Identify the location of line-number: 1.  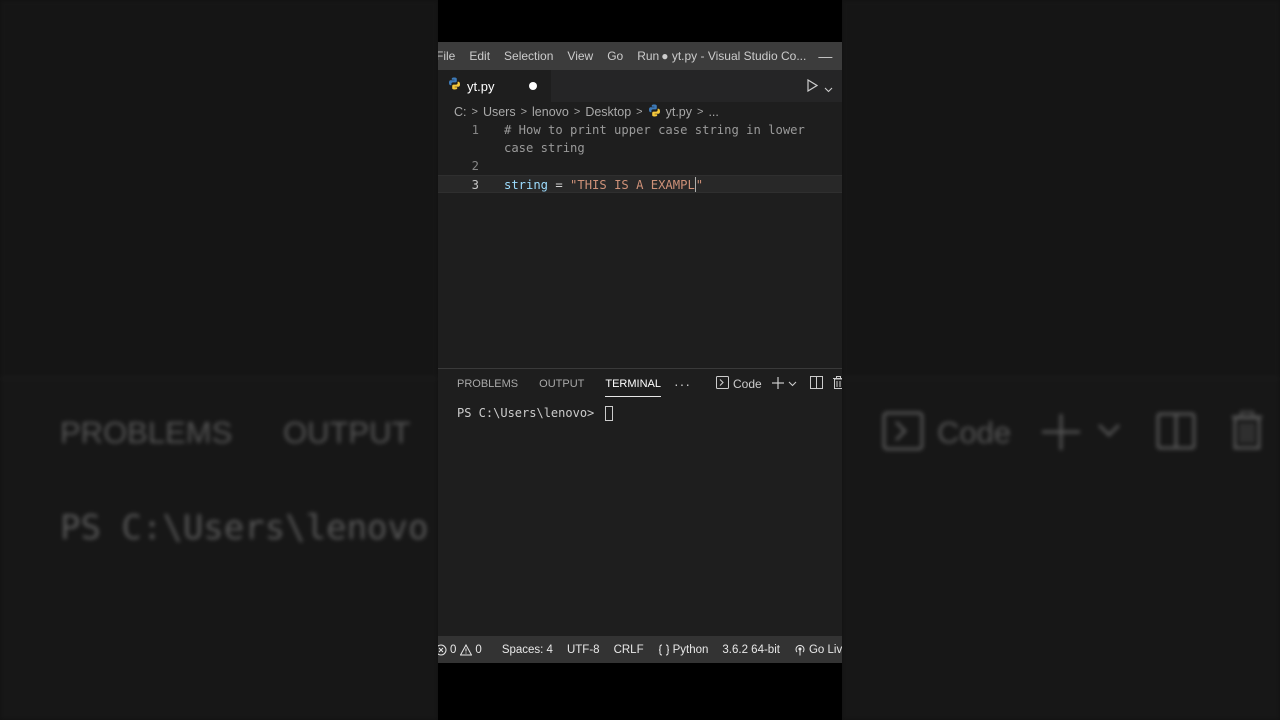
(475, 130).